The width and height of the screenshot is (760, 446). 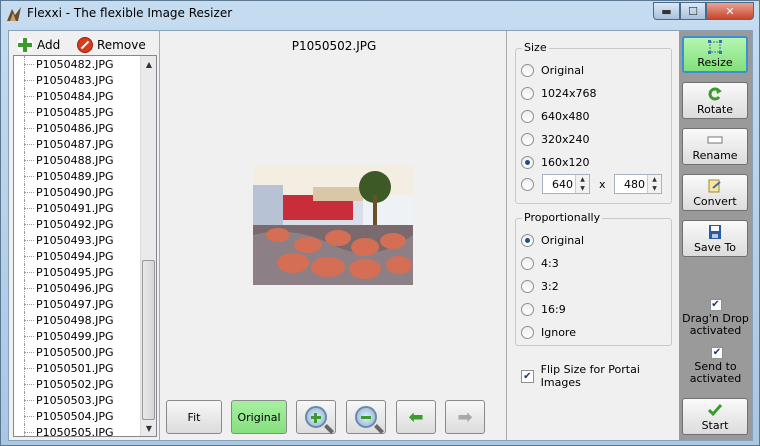 What do you see at coordinates (49, 45) in the screenshot?
I see `add-label: Add` at bounding box center [49, 45].